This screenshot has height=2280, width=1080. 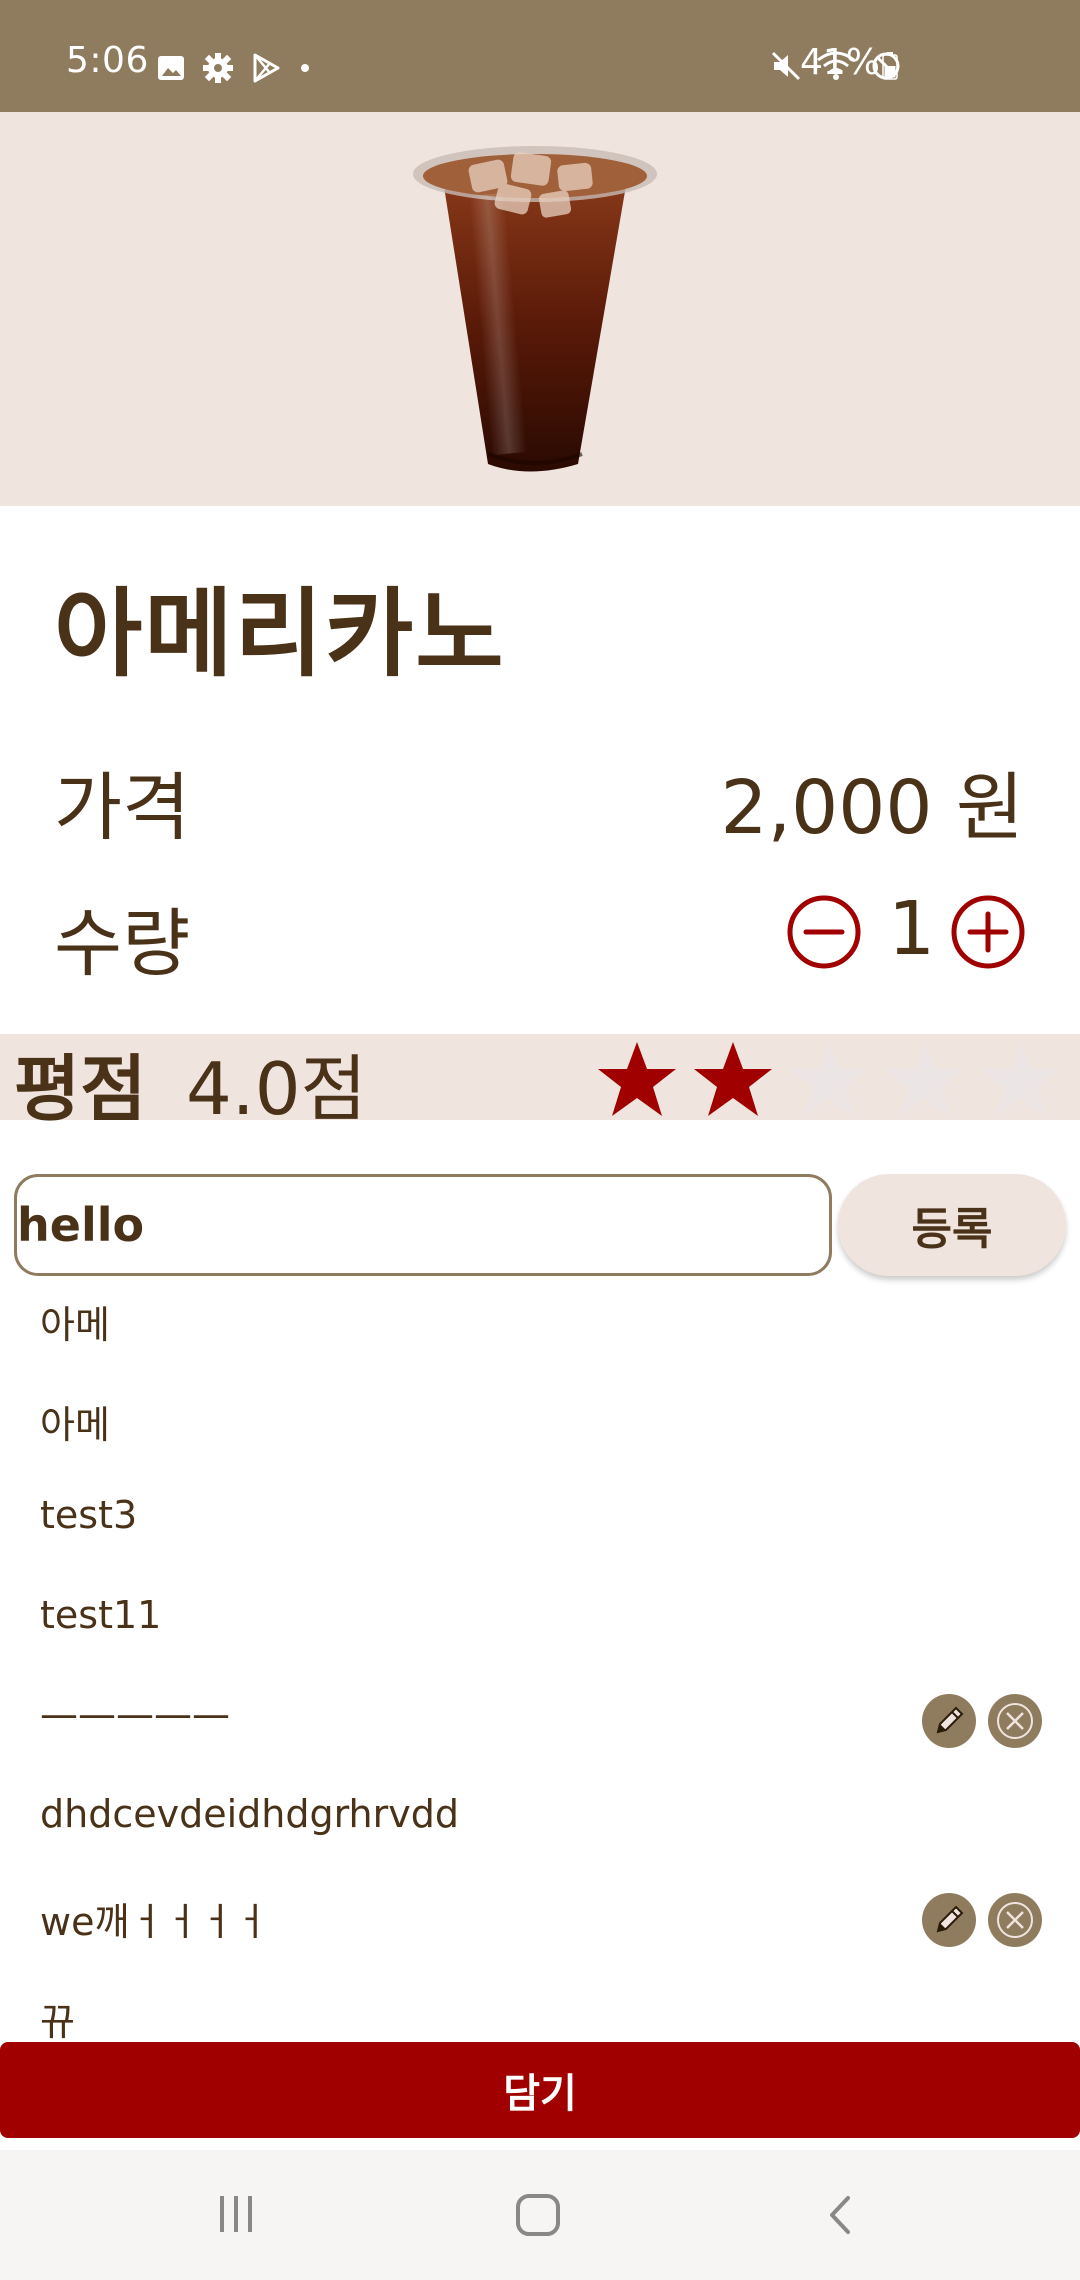 I want to click on add-to-cart-button: 담기, so click(x=540, y=2090).